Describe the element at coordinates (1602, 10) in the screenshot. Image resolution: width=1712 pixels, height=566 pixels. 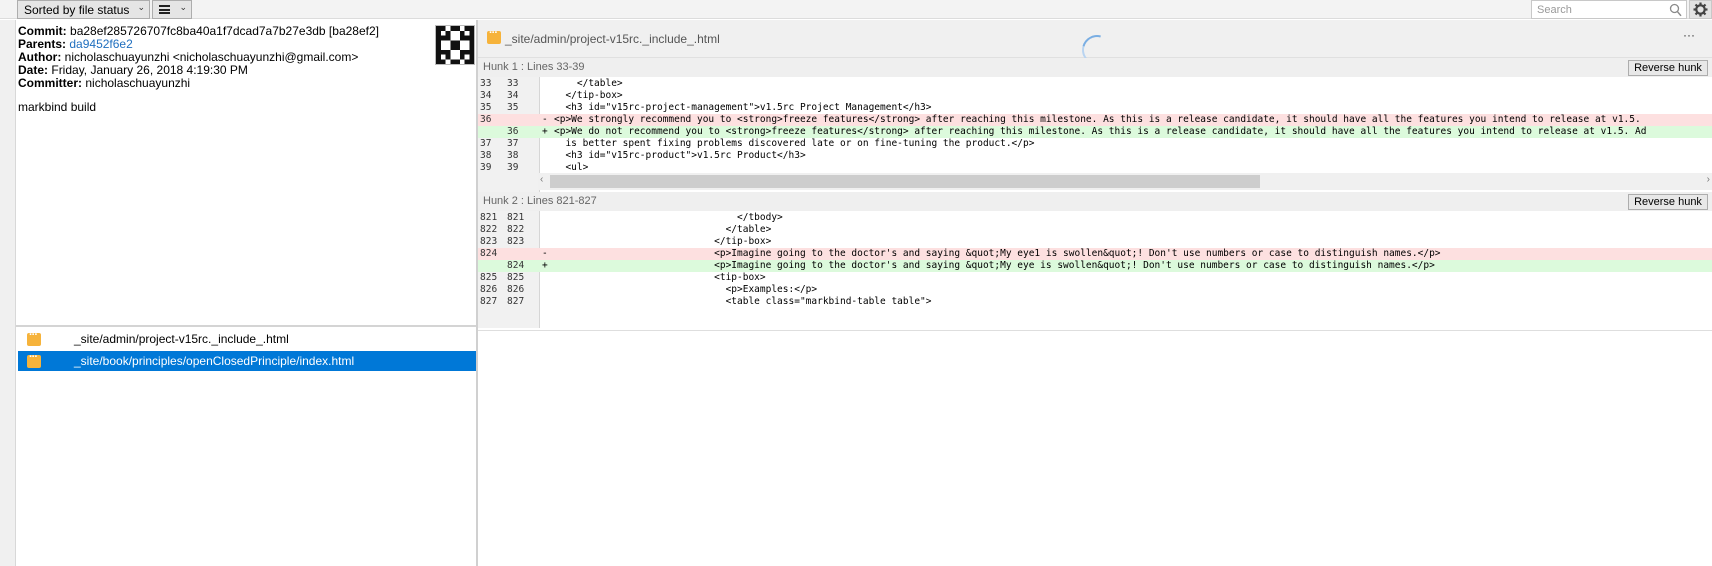
I see `search-input` at that location.